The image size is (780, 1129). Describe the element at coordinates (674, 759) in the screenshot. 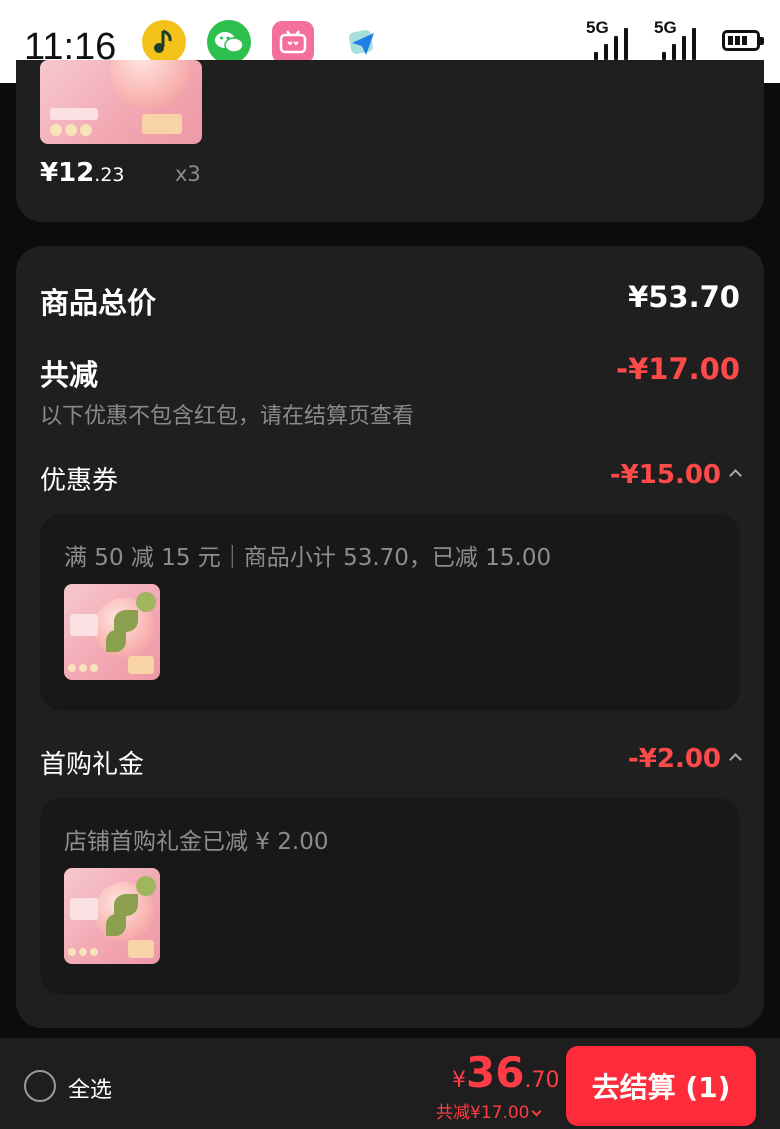

I see `first-purchase-value: -¥2.00` at that location.